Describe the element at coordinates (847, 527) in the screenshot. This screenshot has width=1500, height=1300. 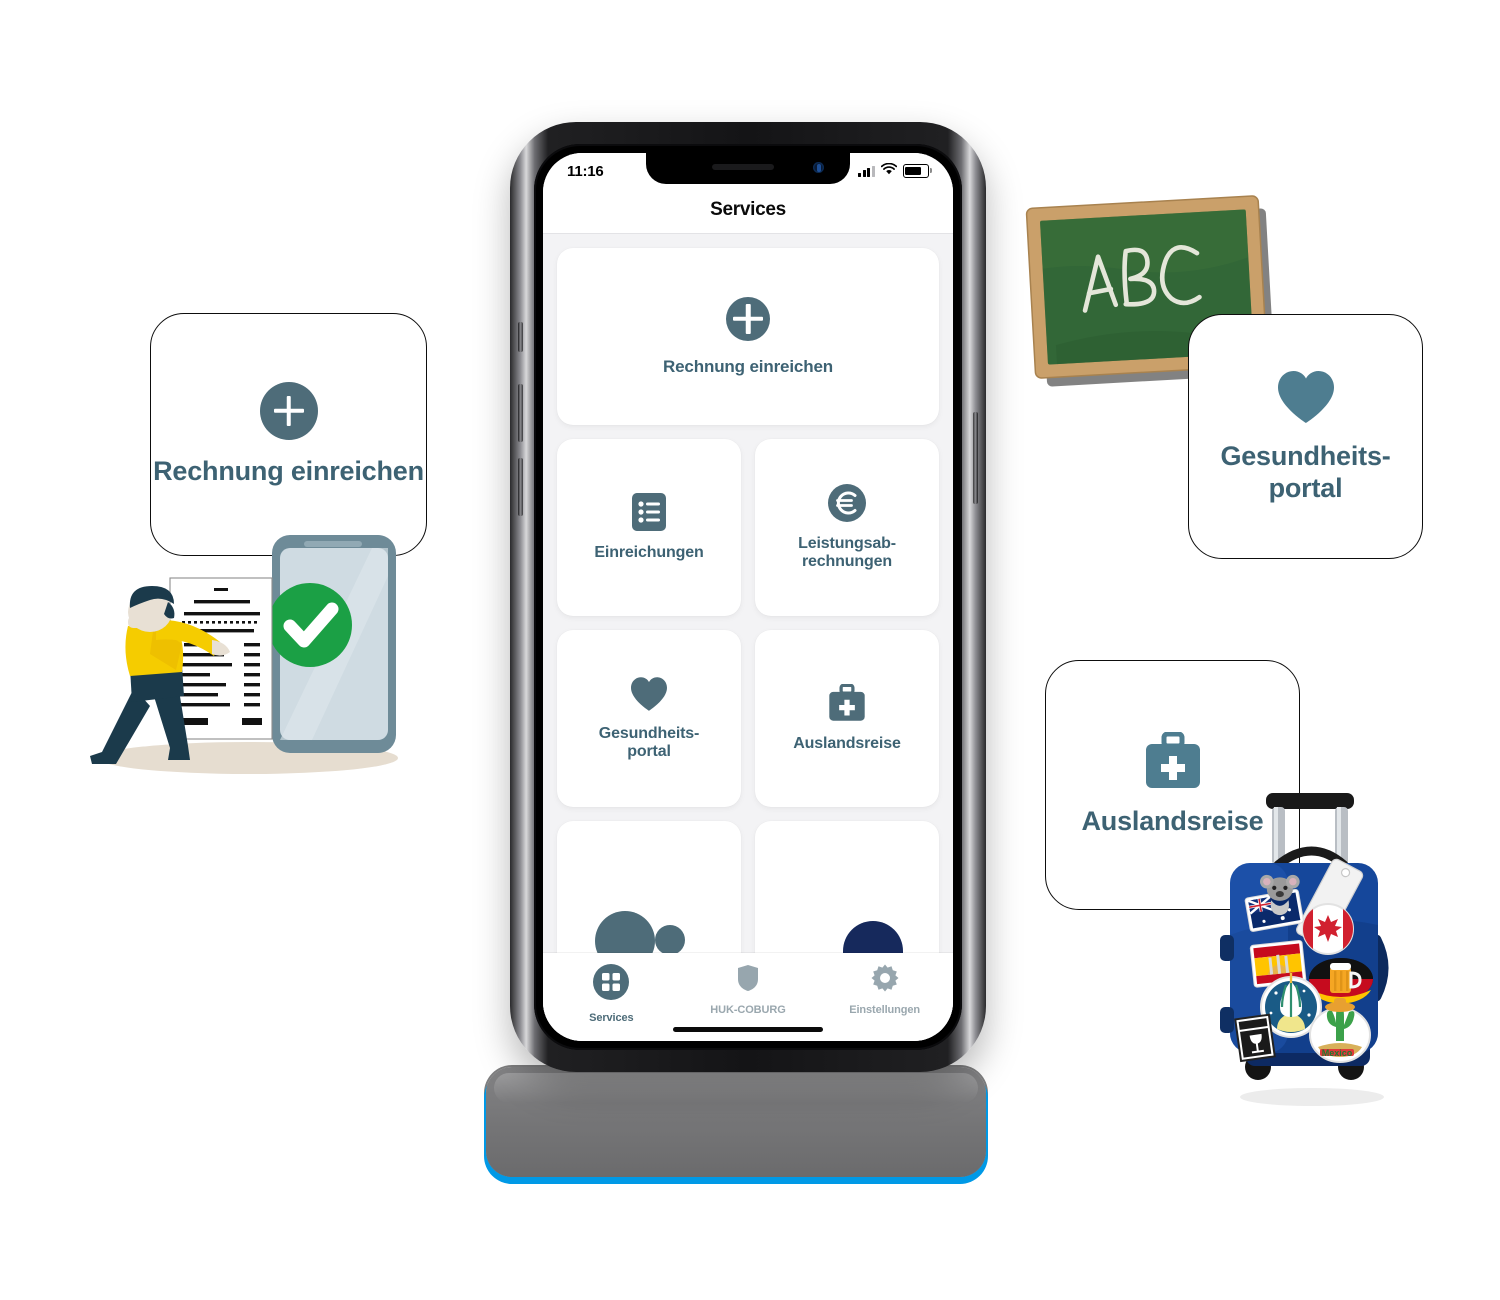
I see `tile-leistungsabrechnungen: Leistungsab- rechnungen` at that location.